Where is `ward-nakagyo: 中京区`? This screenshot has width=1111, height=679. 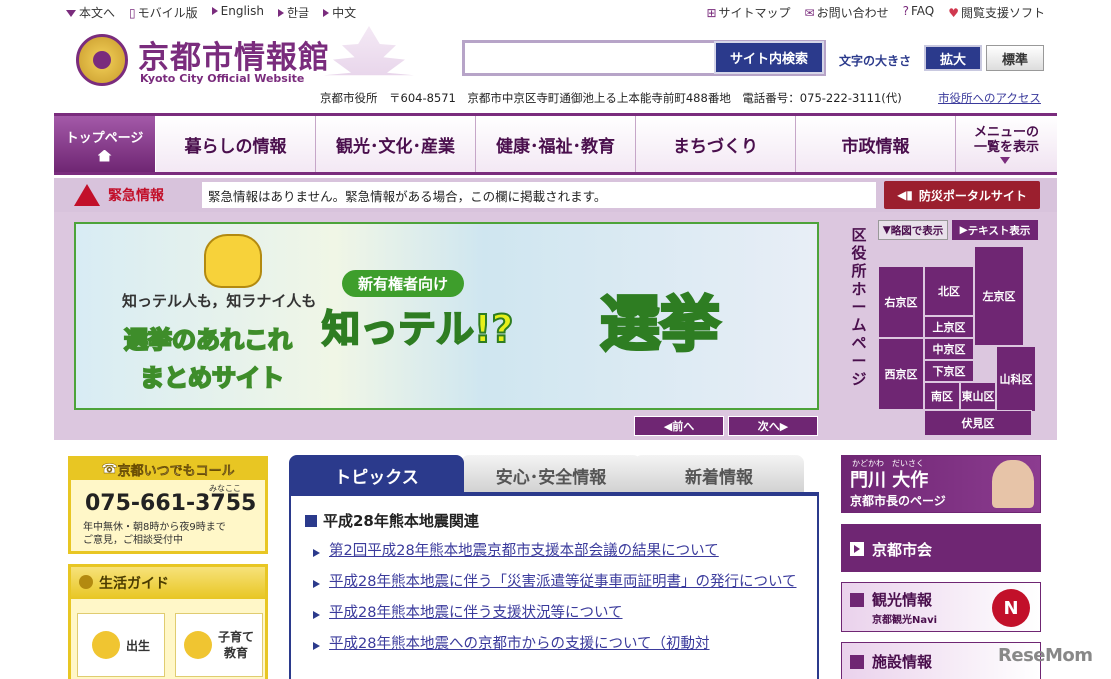
ward-nakagyo: 中京区 is located at coordinates (949, 349).